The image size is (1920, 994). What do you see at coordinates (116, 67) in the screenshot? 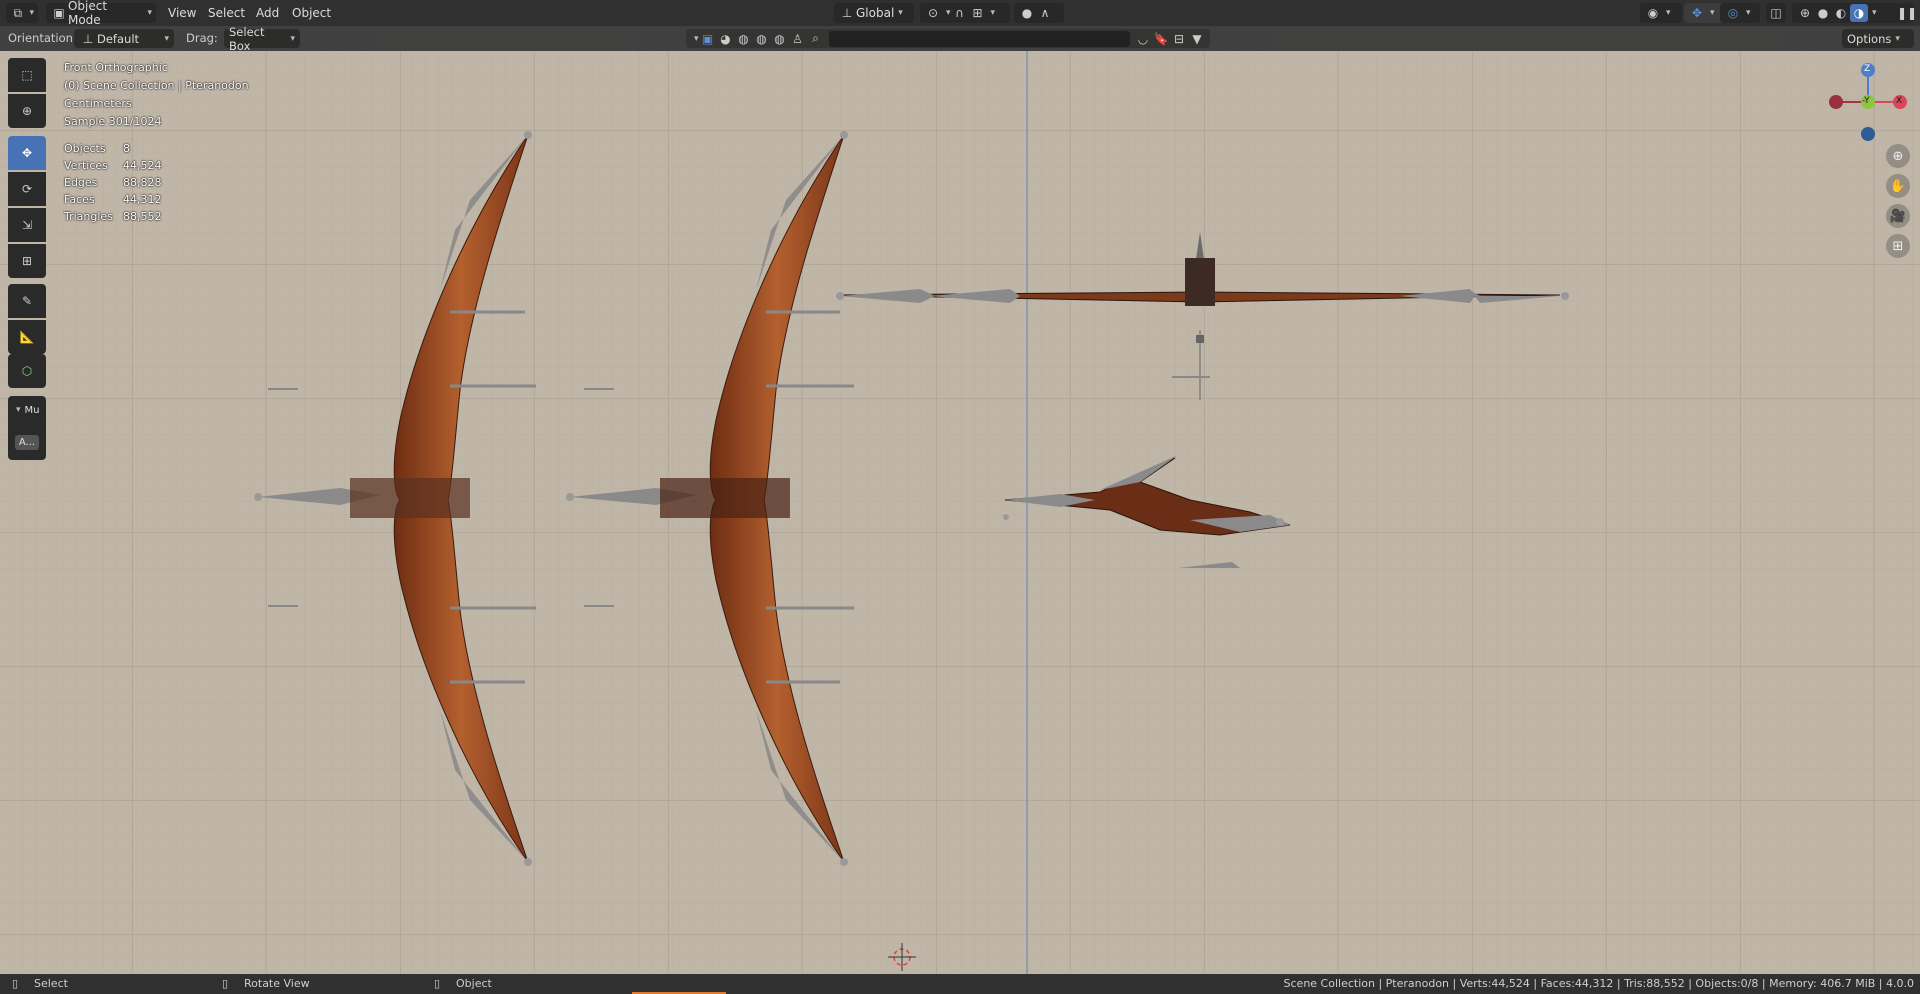
I see `view-name: Front Orthographic` at bounding box center [116, 67].